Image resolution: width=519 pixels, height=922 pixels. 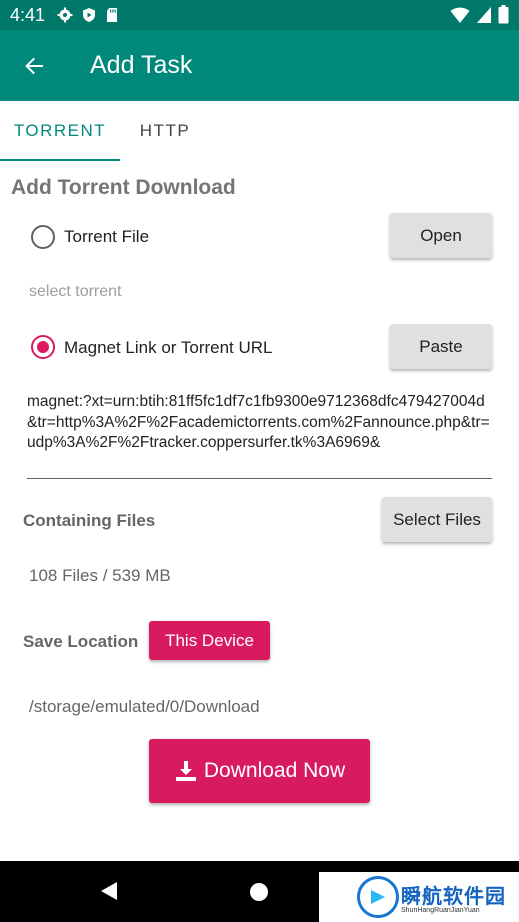 What do you see at coordinates (259, 65) in the screenshot?
I see `app-bar: Add Task` at bounding box center [259, 65].